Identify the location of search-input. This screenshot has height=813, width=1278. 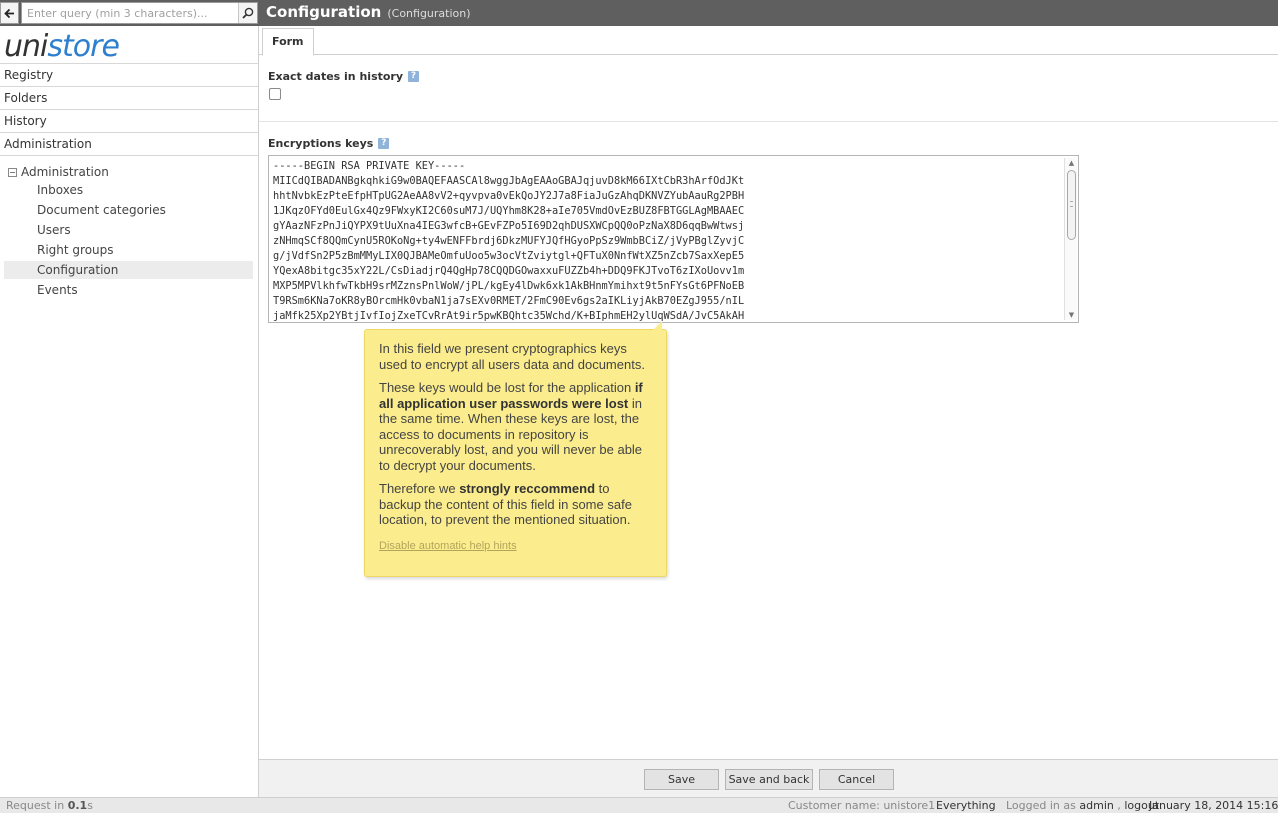
(130, 13).